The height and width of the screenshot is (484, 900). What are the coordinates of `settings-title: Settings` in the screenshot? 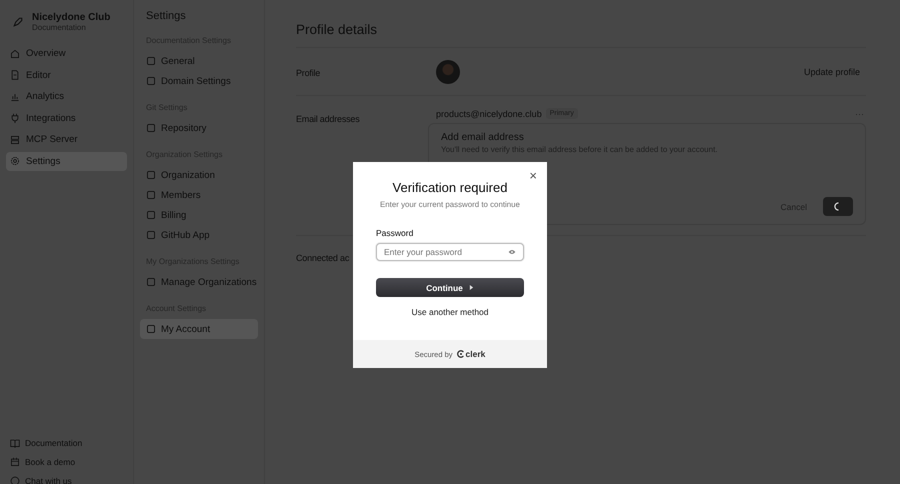 It's located at (166, 16).